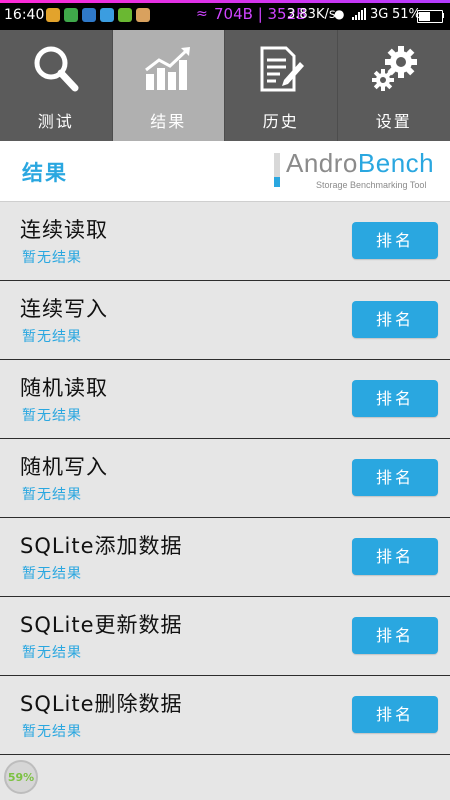  What do you see at coordinates (396, 163) in the screenshot?
I see `logo-bench: Bench` at bounding box center [396, 163].